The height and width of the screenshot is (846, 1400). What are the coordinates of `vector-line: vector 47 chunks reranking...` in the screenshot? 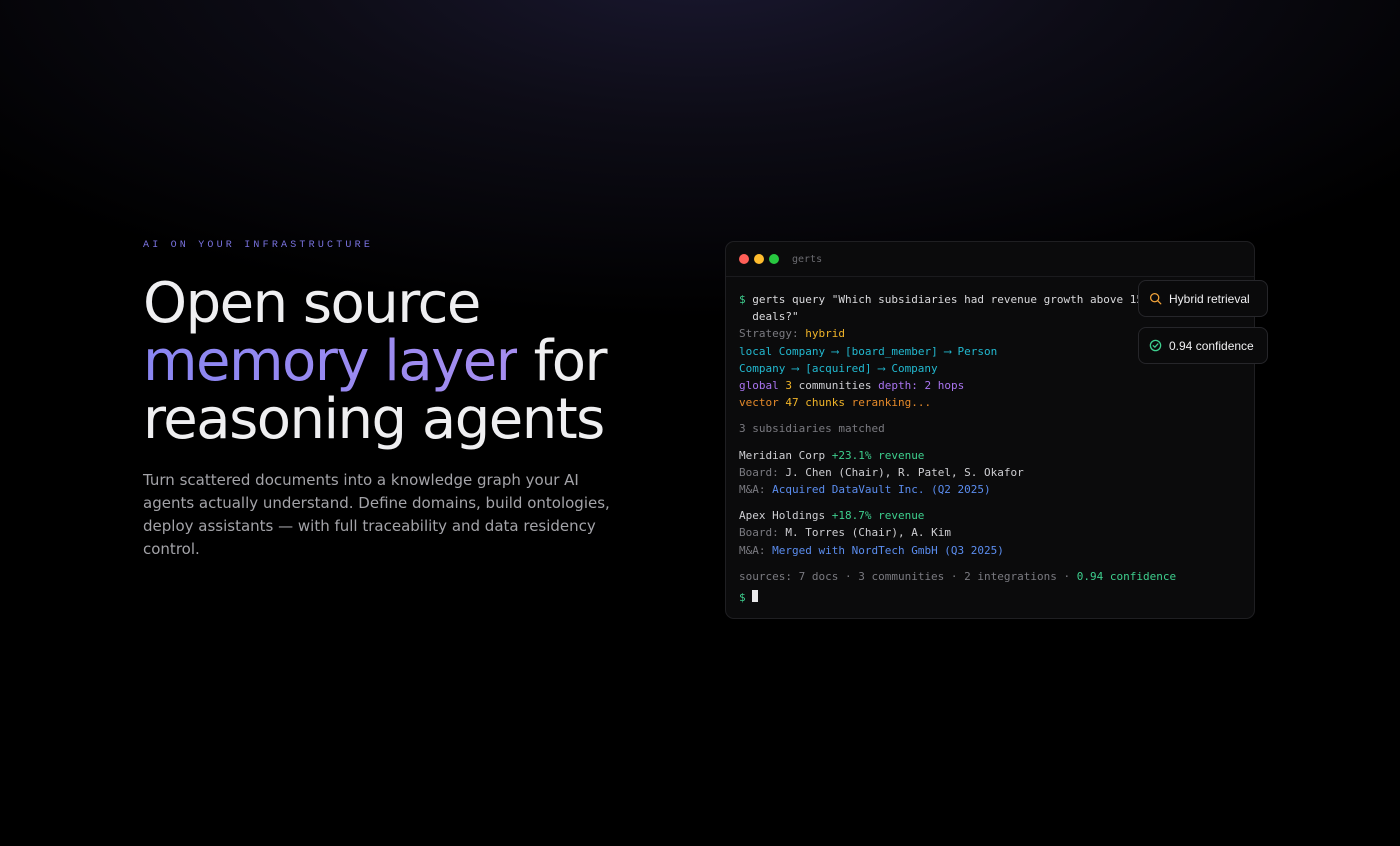 It's located at (835, 403).